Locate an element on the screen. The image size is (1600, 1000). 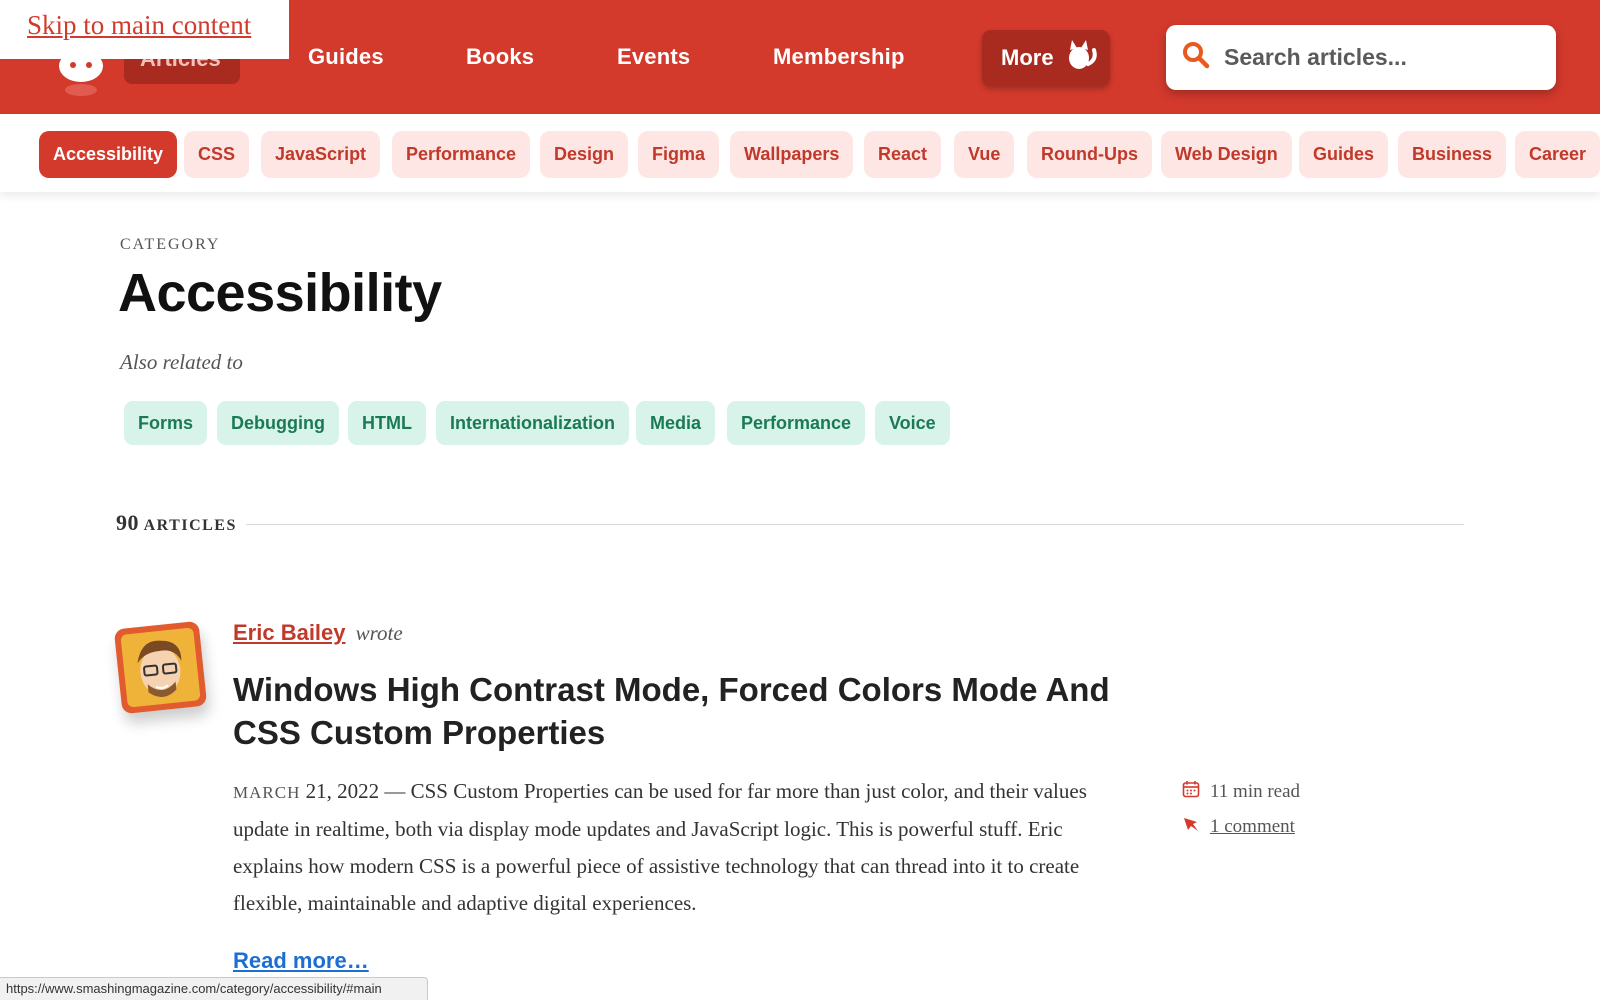
category-pill-react: React is located at coordinates (903, 154).